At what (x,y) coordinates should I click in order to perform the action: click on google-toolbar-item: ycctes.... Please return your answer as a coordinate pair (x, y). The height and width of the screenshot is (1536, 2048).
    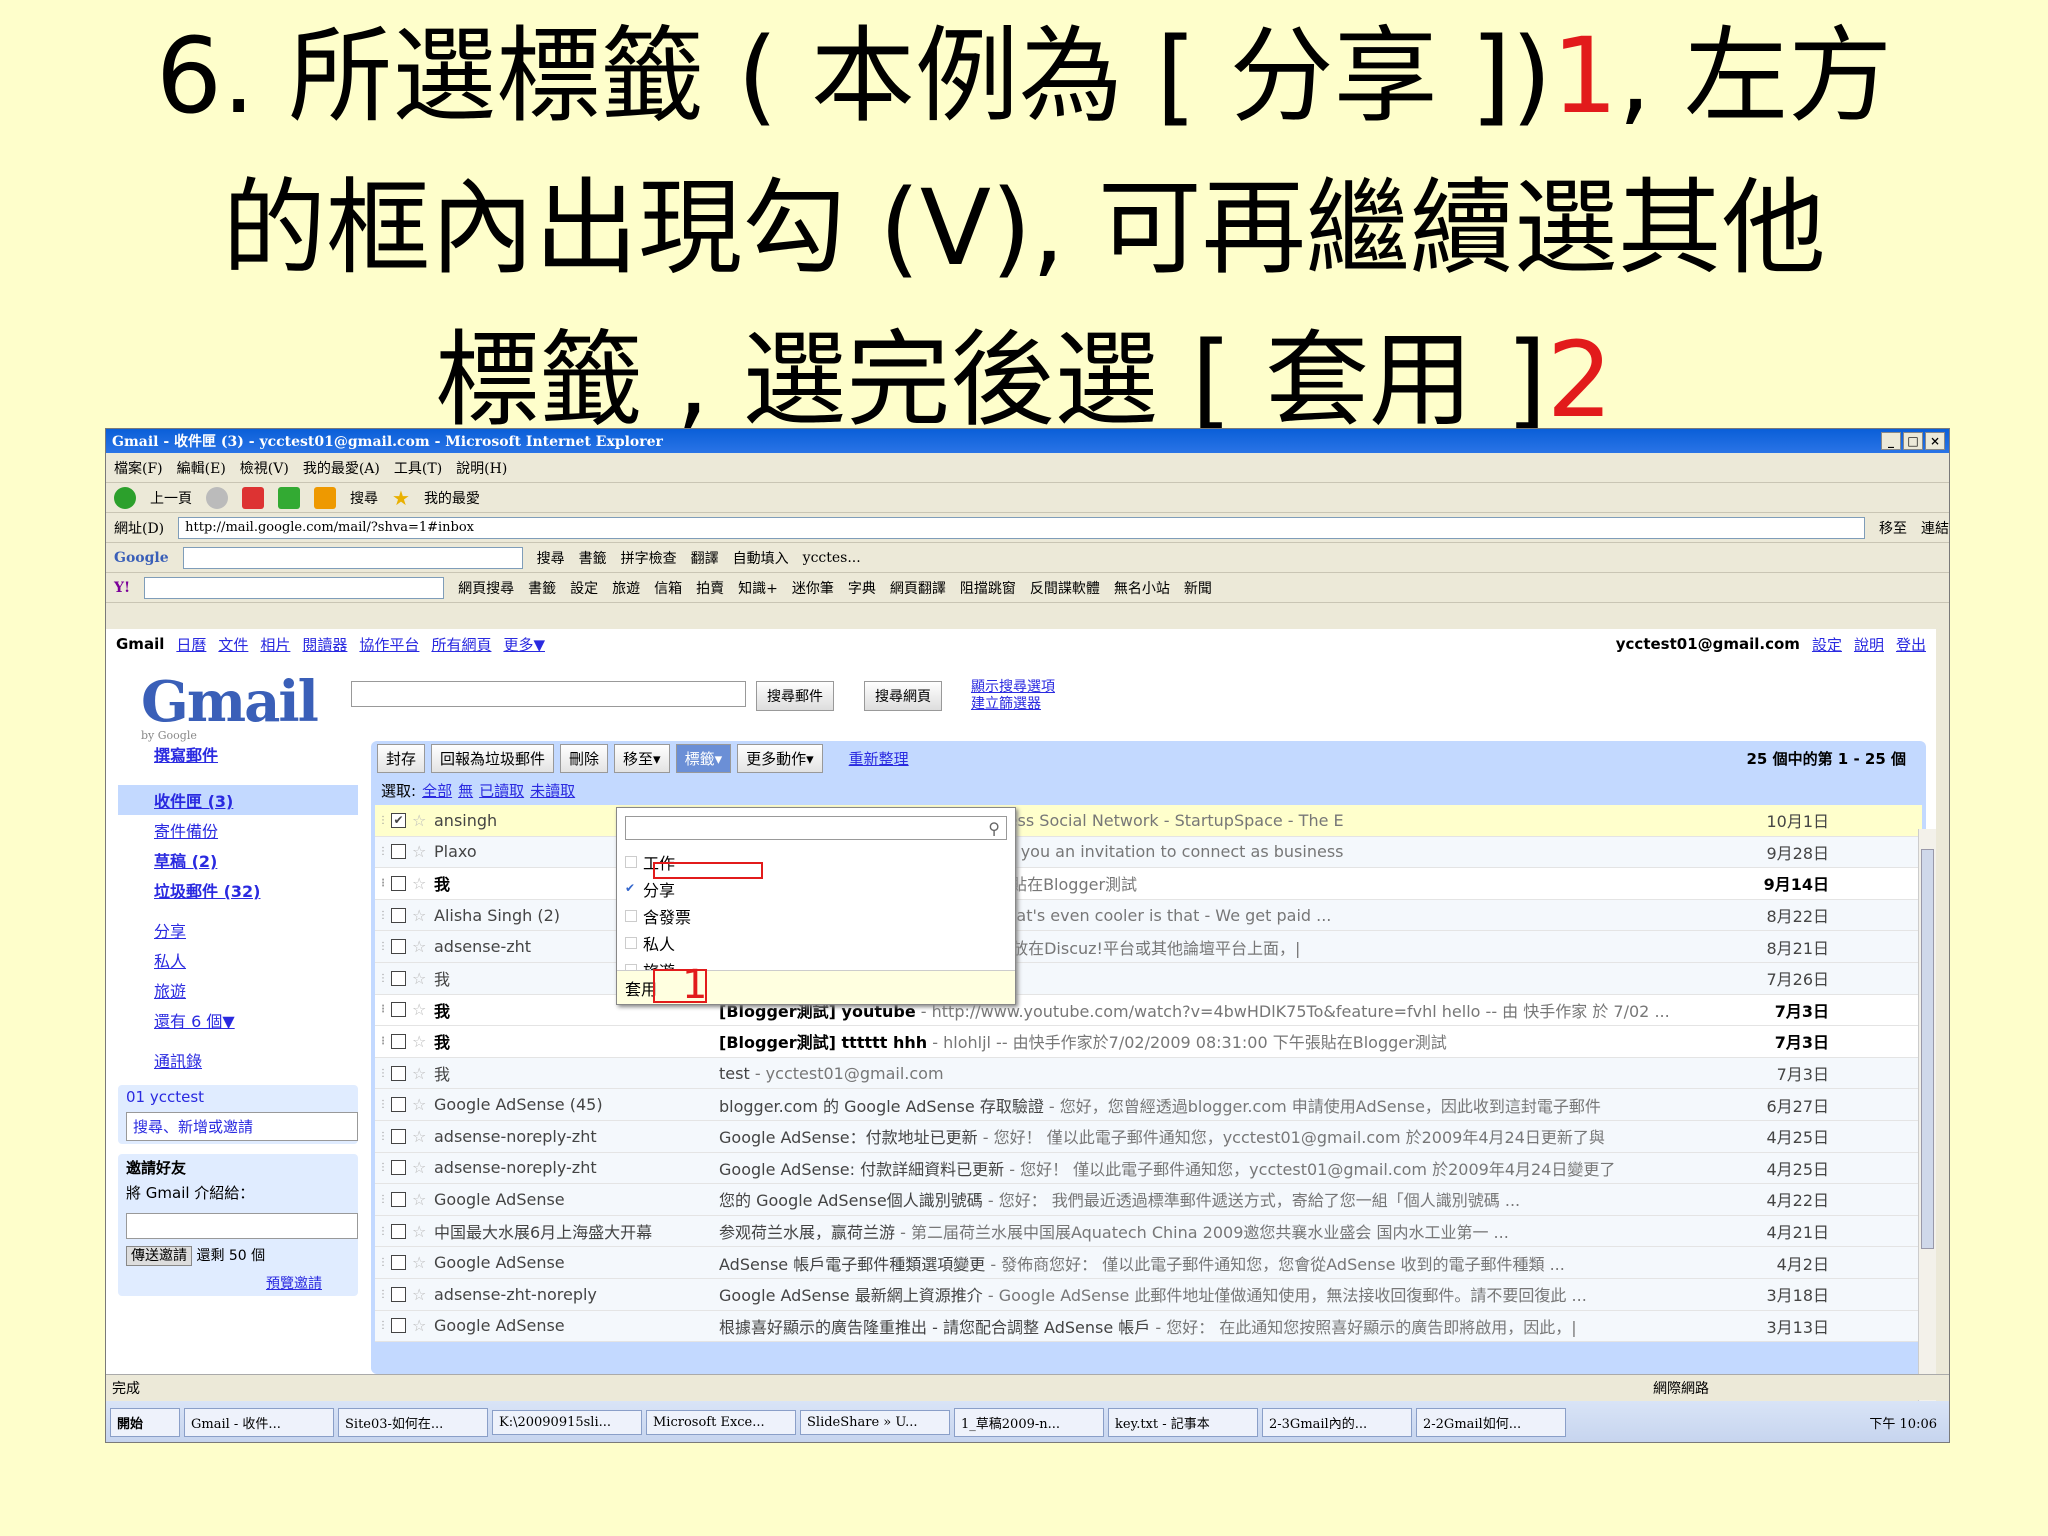
    Looking at the image, I should click on (832, 558).